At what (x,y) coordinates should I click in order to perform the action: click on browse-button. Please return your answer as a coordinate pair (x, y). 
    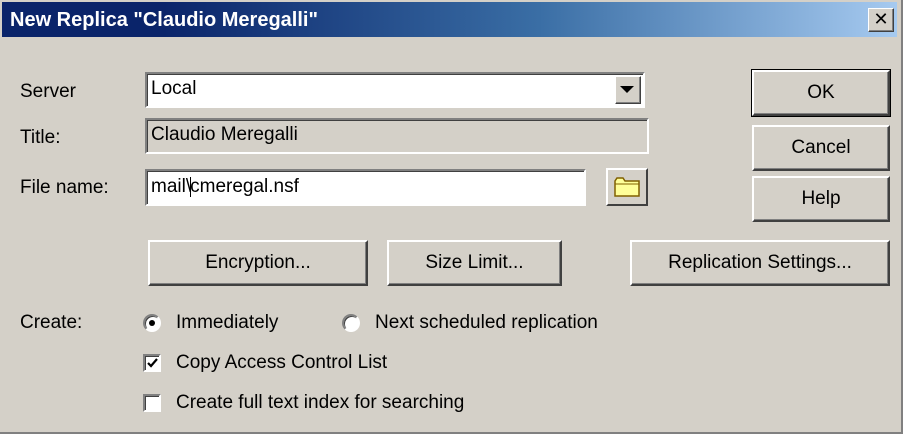
    Looking at the image, I should click on (627, 187).